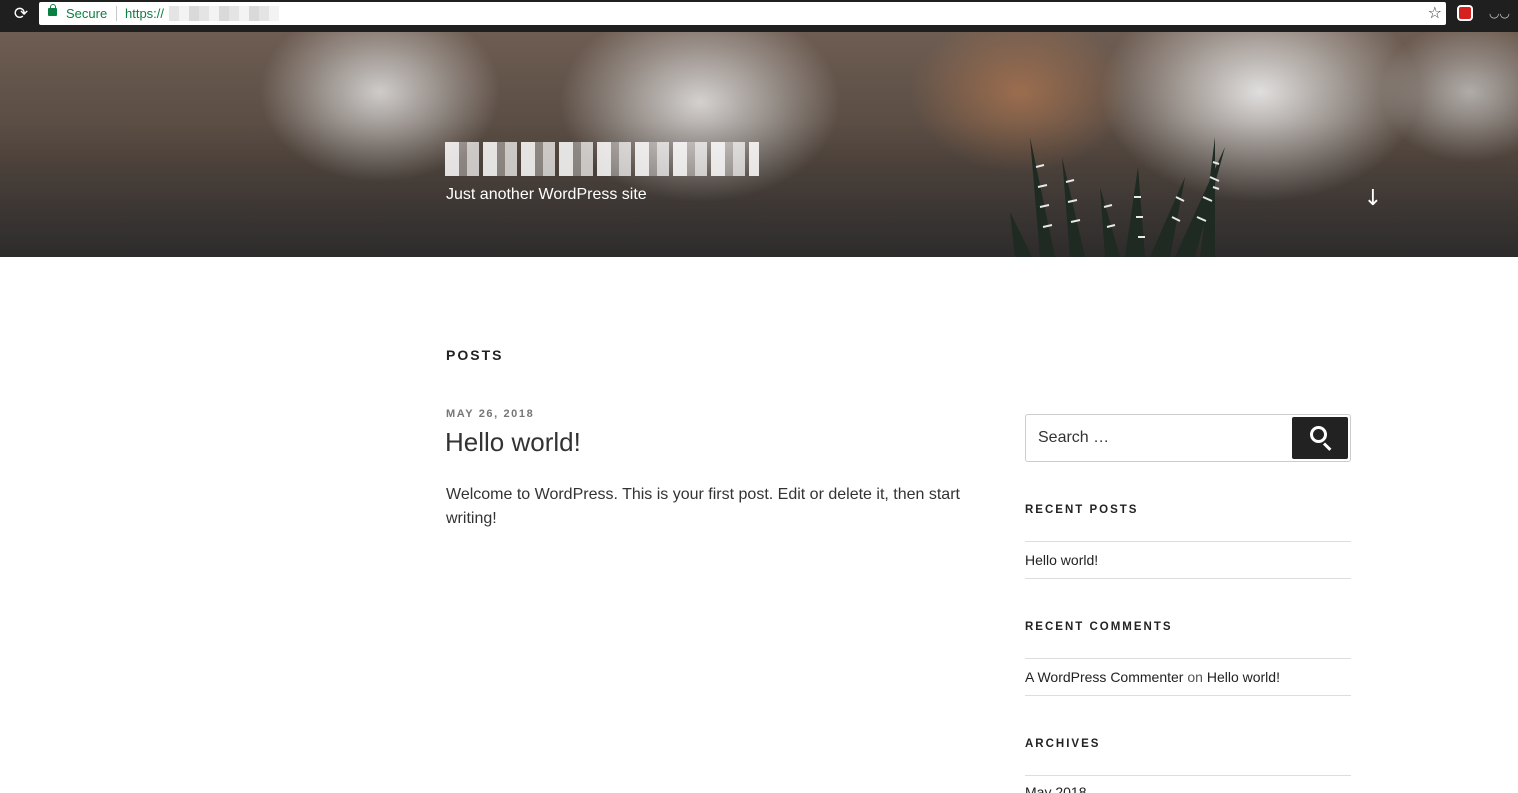 Image resolution: width=1518 pixels, height=793 pixels. Describe the element at coordinates (224, 13) in the screenshot. I see `url-redacted` at that location.